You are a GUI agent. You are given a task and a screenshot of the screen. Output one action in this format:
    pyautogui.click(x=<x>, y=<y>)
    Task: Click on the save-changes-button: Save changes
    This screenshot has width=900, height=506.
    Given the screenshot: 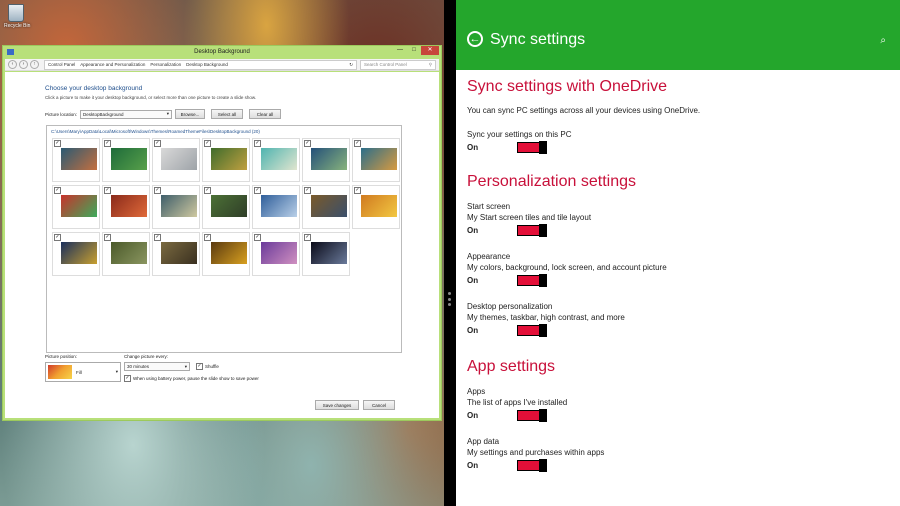 What is the action you would take?
    pyautogui.click(x=337, y=405)
    